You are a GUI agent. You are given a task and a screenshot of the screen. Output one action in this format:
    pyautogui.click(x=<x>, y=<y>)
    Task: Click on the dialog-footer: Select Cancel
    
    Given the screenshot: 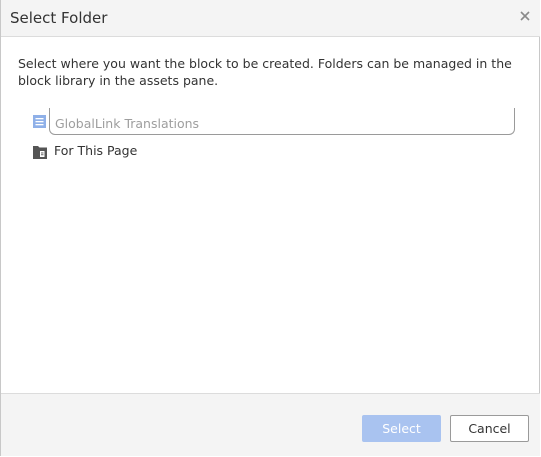 What is the action you would take?
    pyautogui.click(x=270, y=424)
    